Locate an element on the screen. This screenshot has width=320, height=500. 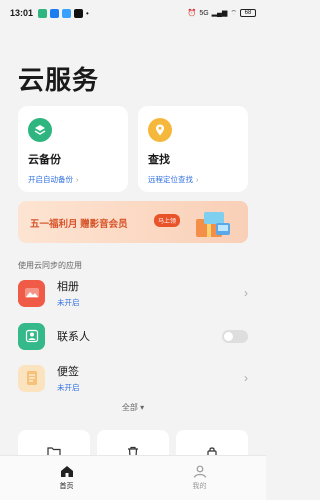
list-item-title: 联系人 is located at coordinates (73, 337).